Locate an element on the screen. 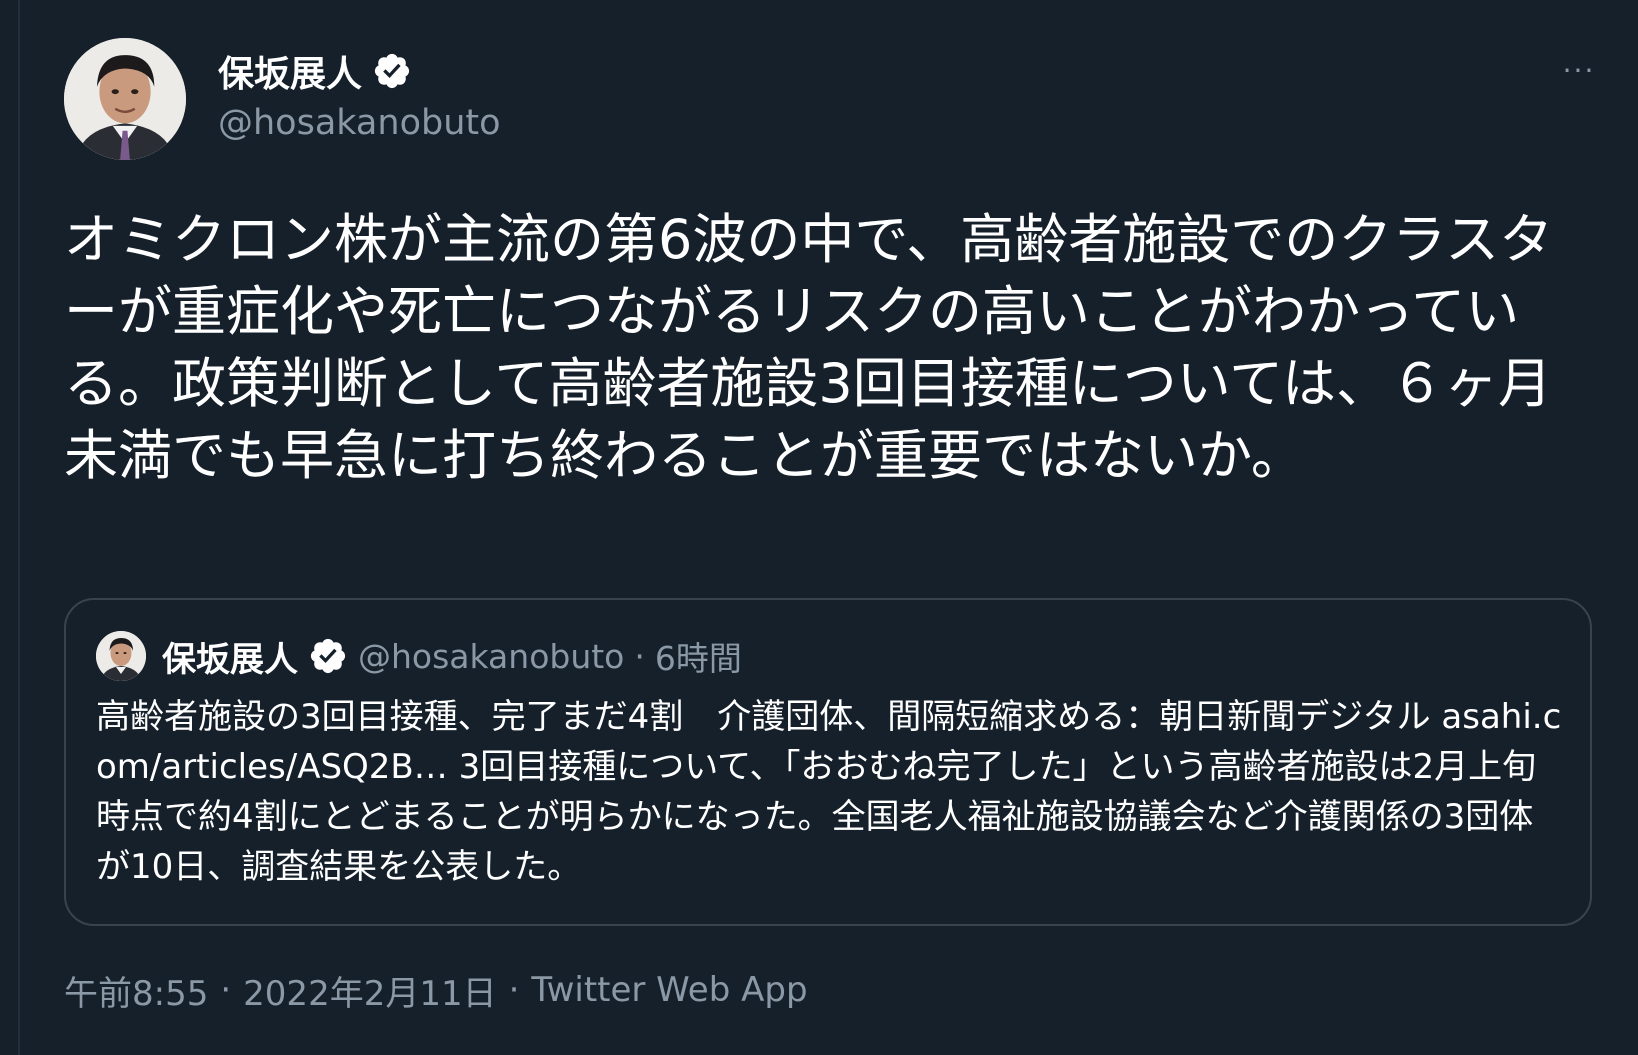 Image resolution: width=1638 pixels, height=1055 pixels. quoted-author-handle: @hosakanobuto is located at coordinates (491, 656).